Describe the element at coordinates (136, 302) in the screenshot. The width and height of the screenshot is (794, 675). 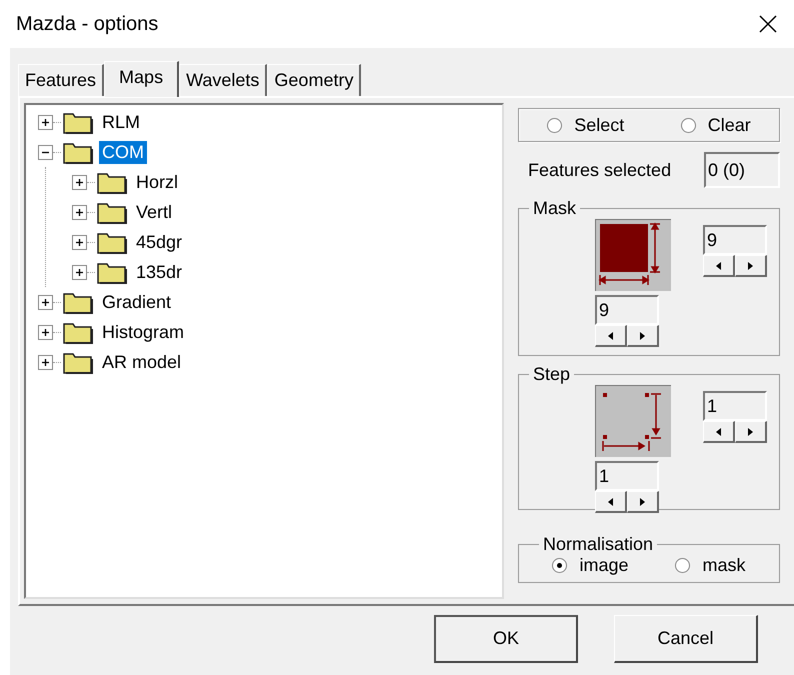
I see `tree-item: Gradient` at that location.